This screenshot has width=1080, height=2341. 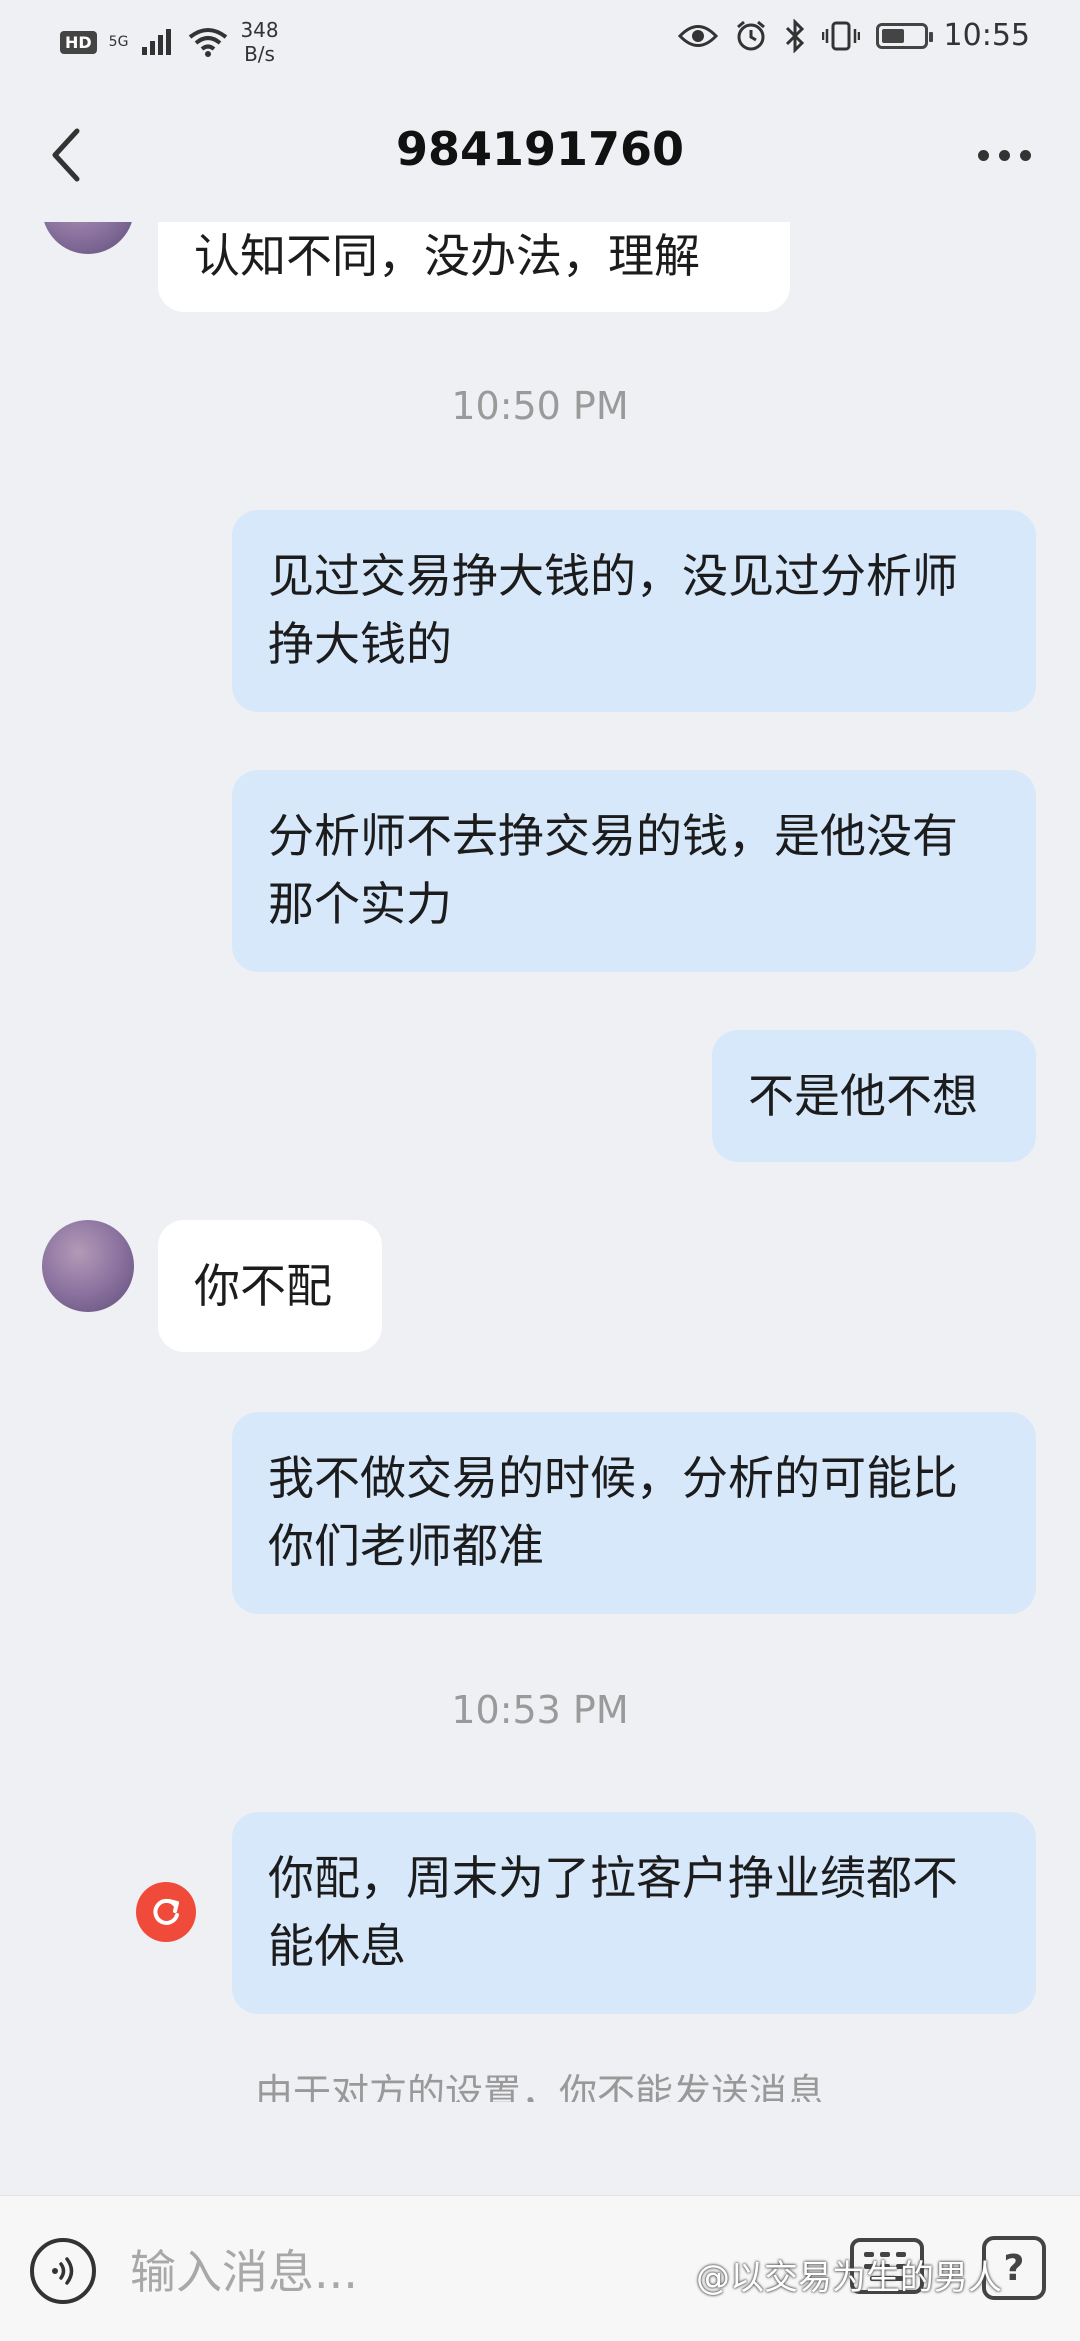 What do you see at coordinates (263, 1286) in the screenshot?
I see `message-text: 你不配` at bounding box center [263, 1286].